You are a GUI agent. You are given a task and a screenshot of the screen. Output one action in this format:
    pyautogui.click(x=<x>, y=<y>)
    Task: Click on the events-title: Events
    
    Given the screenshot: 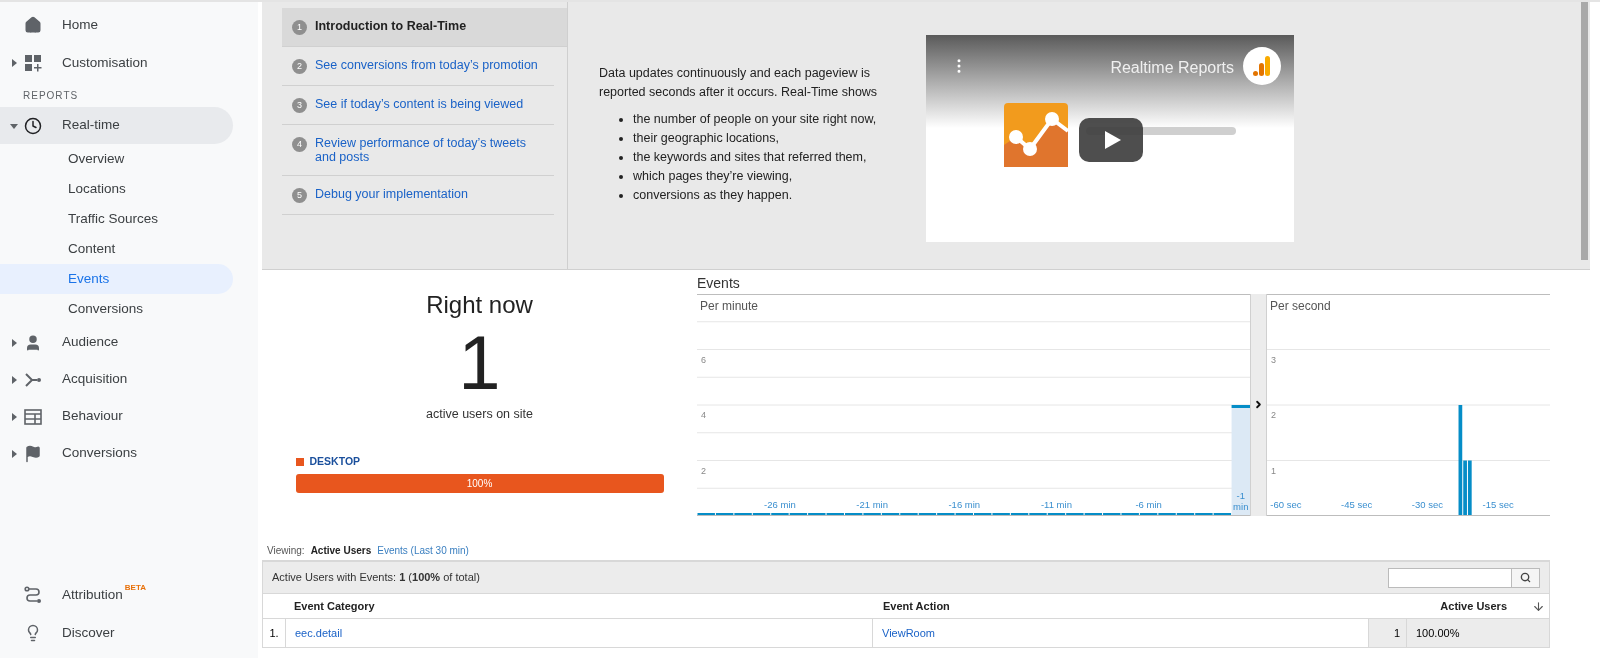 What is the action you would take?
    pyautogui.click(x=719, y=283)
    